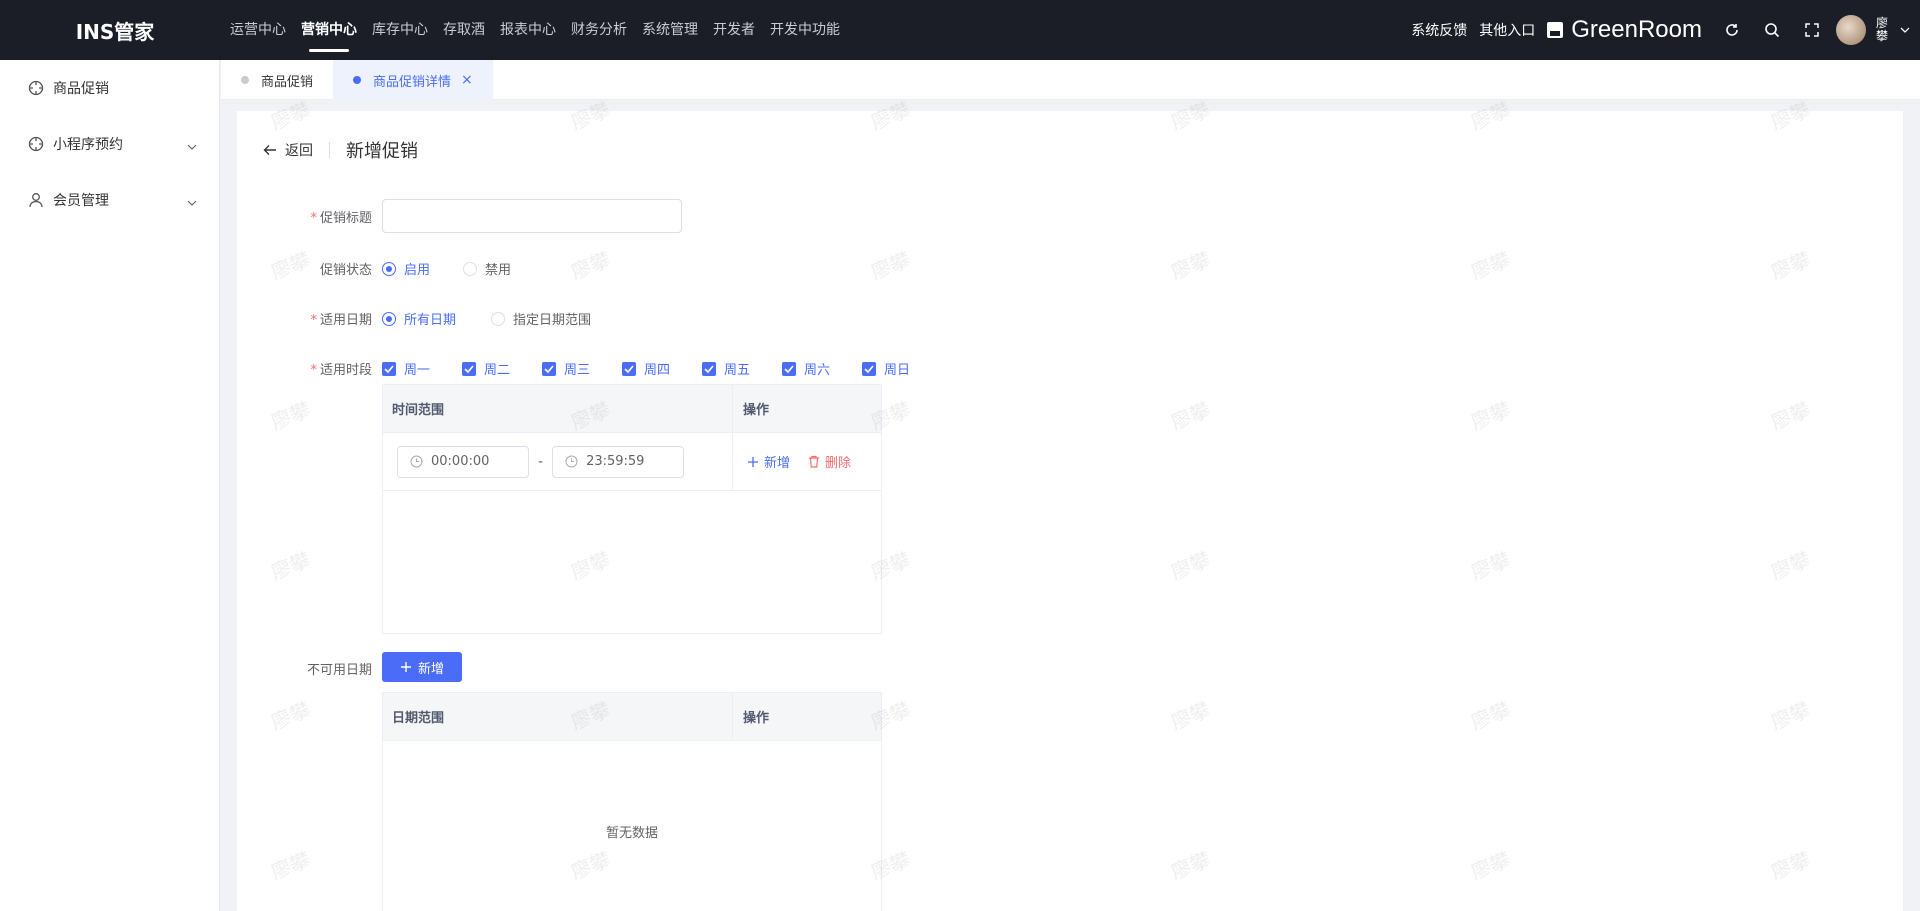  I want to click on store-name: GreenRoom, so click(1636, 29).